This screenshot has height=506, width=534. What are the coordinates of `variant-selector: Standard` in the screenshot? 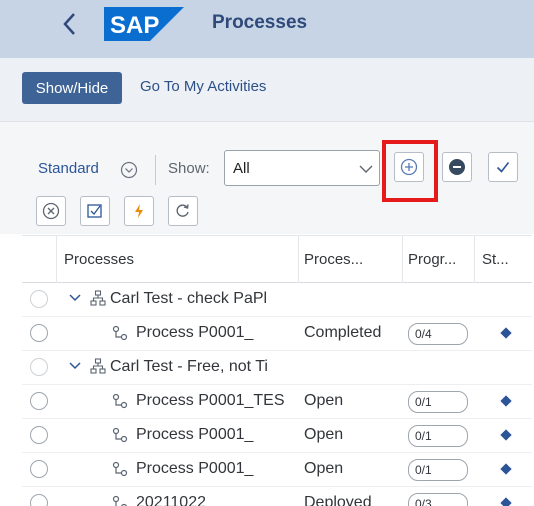 It's located at (68, 168).